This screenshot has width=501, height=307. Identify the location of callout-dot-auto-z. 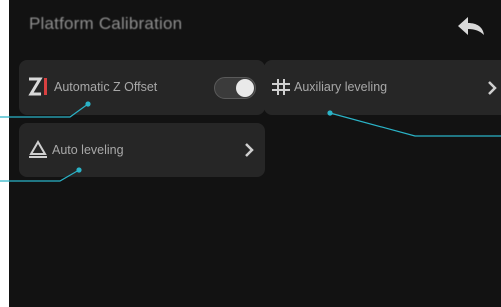
(88, 104).